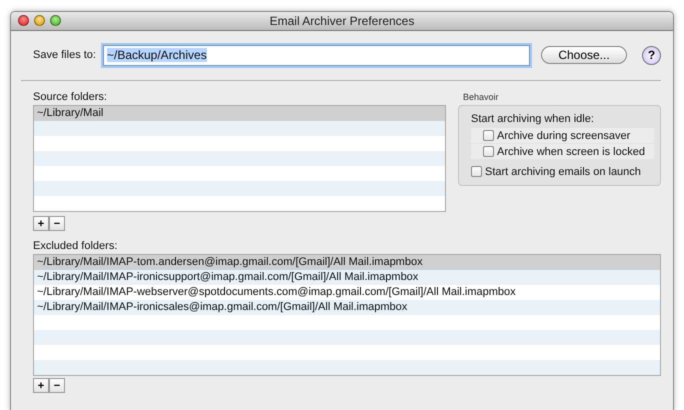 The width and height of the screenshot is (684, 410). What do you see at coordinates (563, 136) in the screenshot?
I see `option-label: Archive during screensaver` at bounding box center [563, 136].